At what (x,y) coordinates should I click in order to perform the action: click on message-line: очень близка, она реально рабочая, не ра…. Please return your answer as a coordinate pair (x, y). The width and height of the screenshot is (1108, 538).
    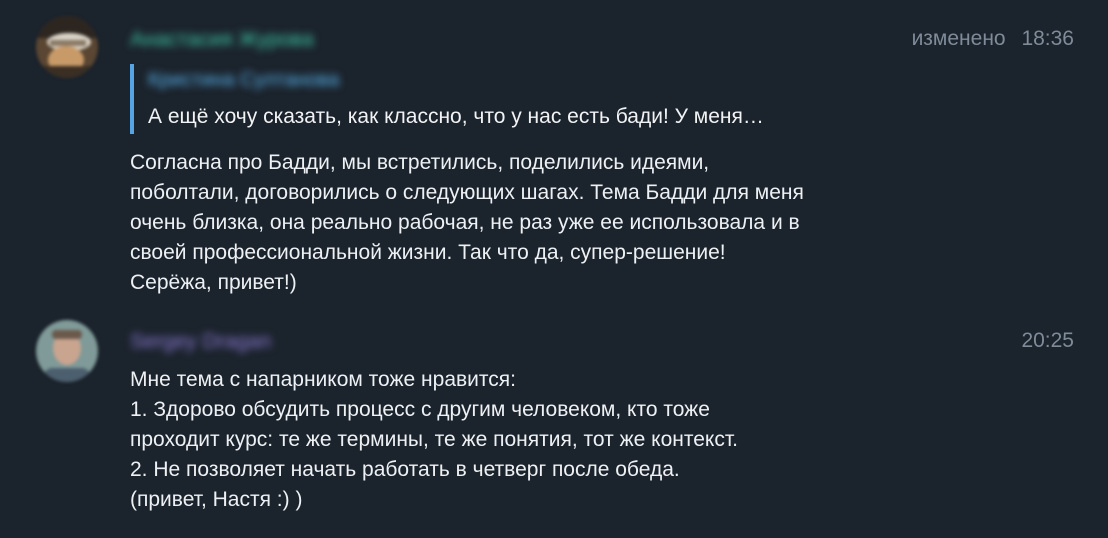
    Looking at the image, I should click on (465, 222).